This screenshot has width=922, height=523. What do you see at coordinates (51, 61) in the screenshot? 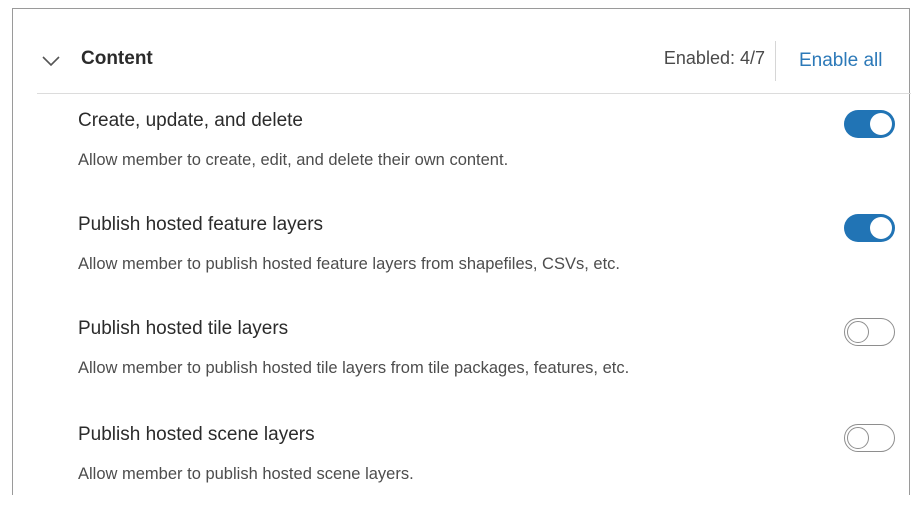
I see `chevron-down-icon` at bounding box center [51, 61].